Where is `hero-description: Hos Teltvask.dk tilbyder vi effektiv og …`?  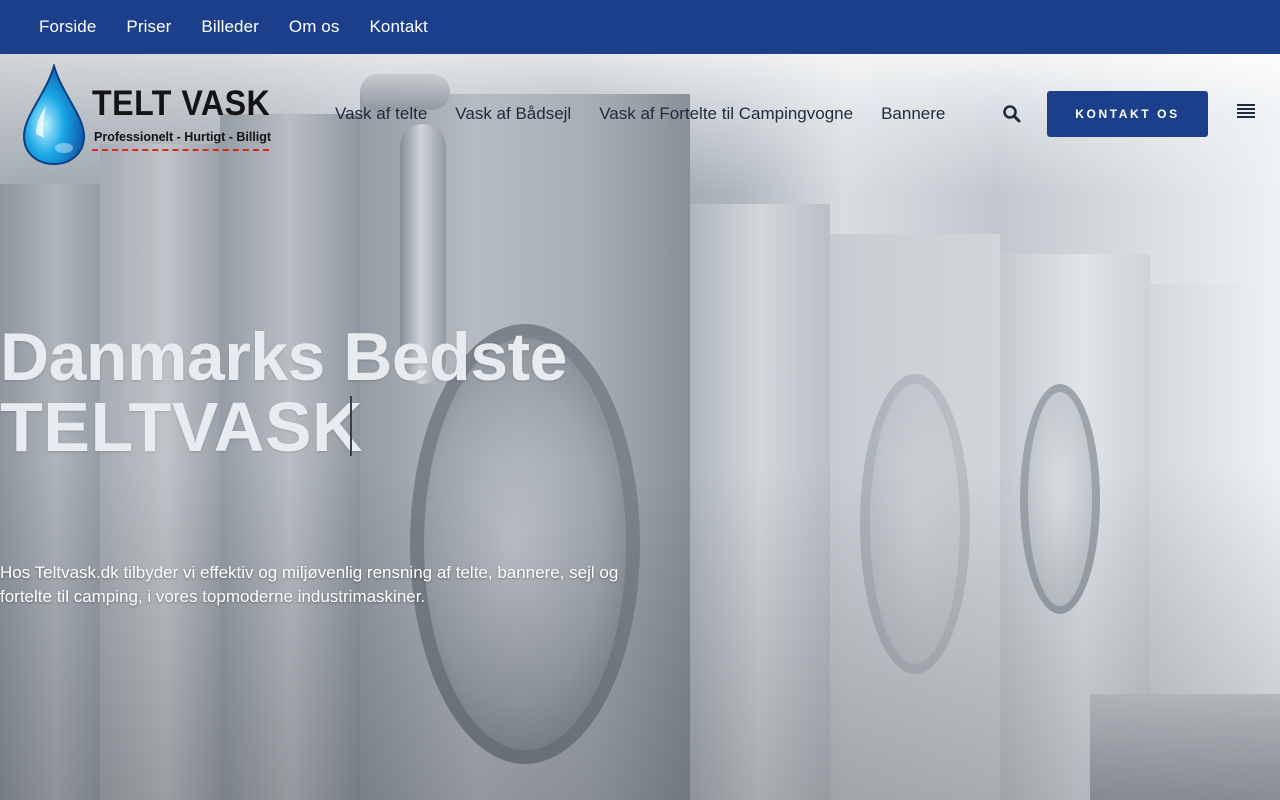
hero-description: Hos Teltvask.dk tilbyder vi effektiv og … is located at coordinates (309, 584).